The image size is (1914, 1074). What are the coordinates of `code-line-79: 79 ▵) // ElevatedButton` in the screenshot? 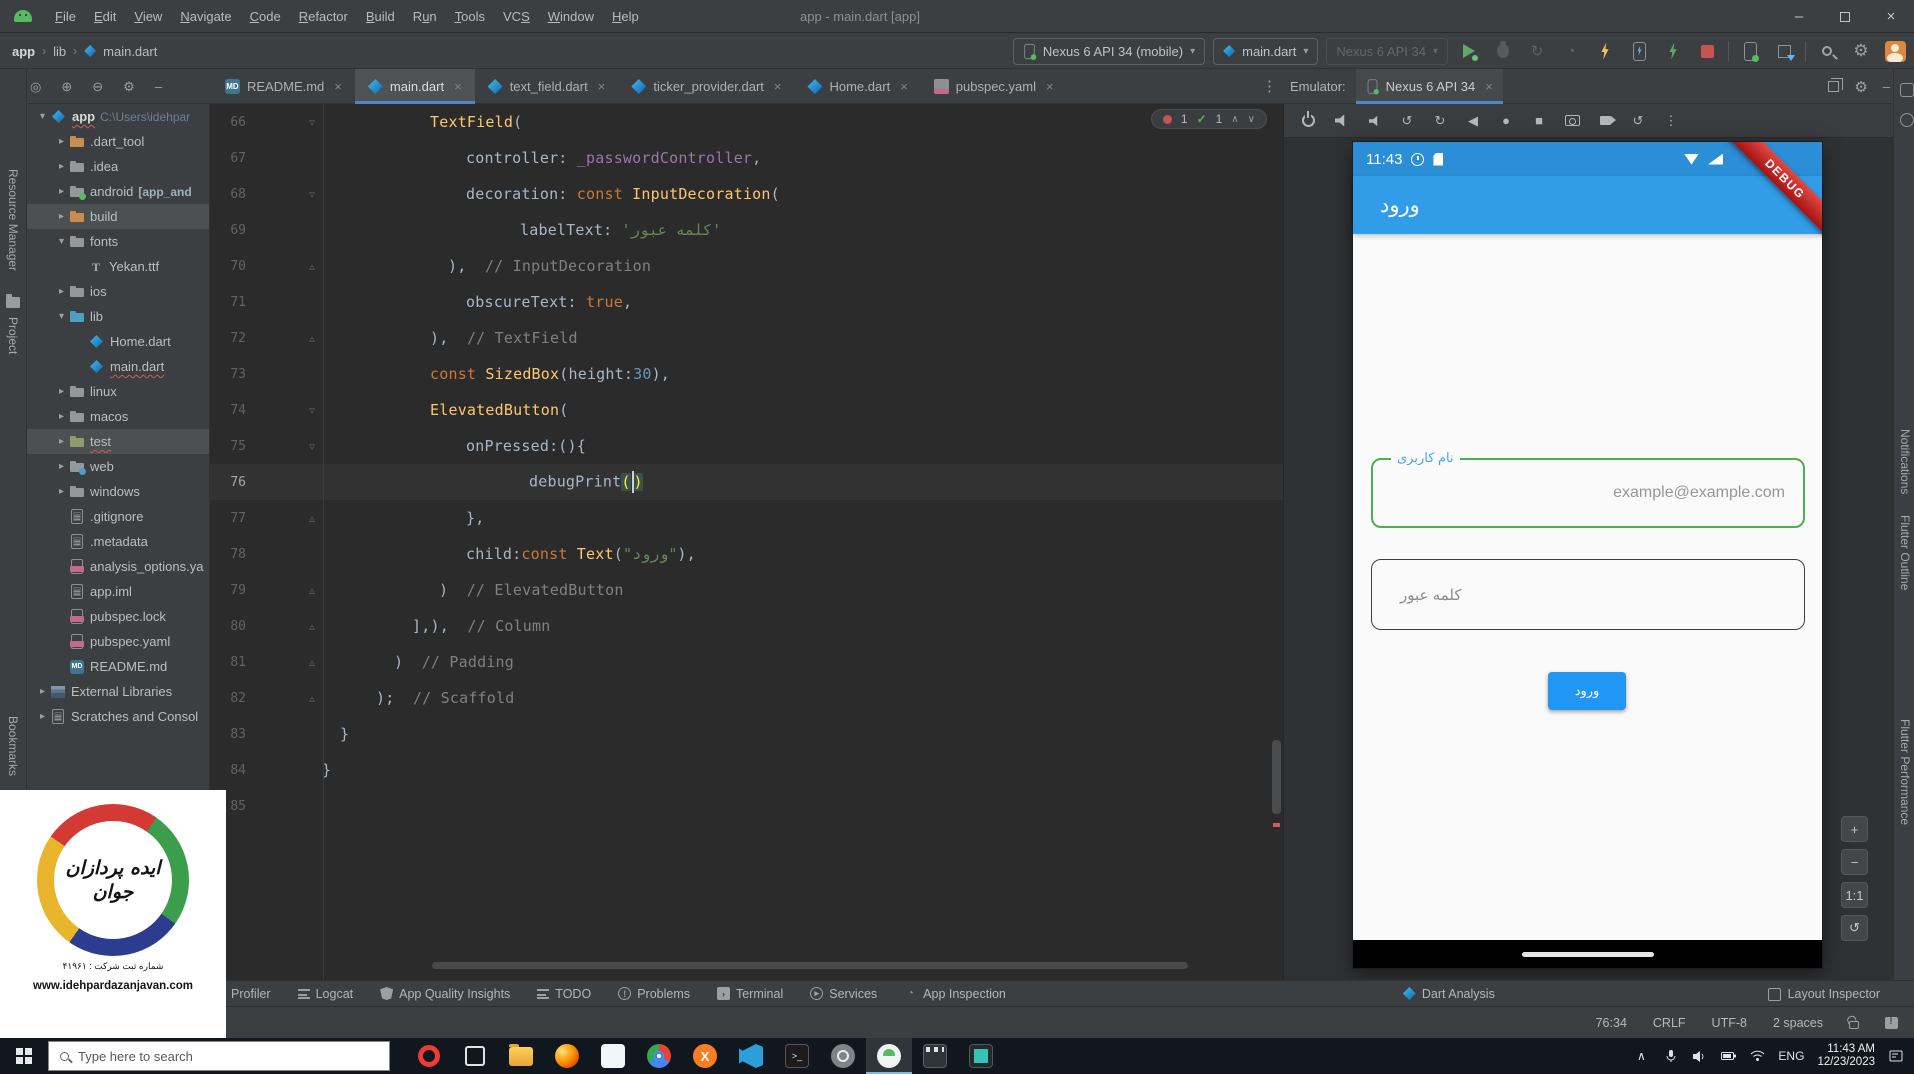 It's located at (746, 590).